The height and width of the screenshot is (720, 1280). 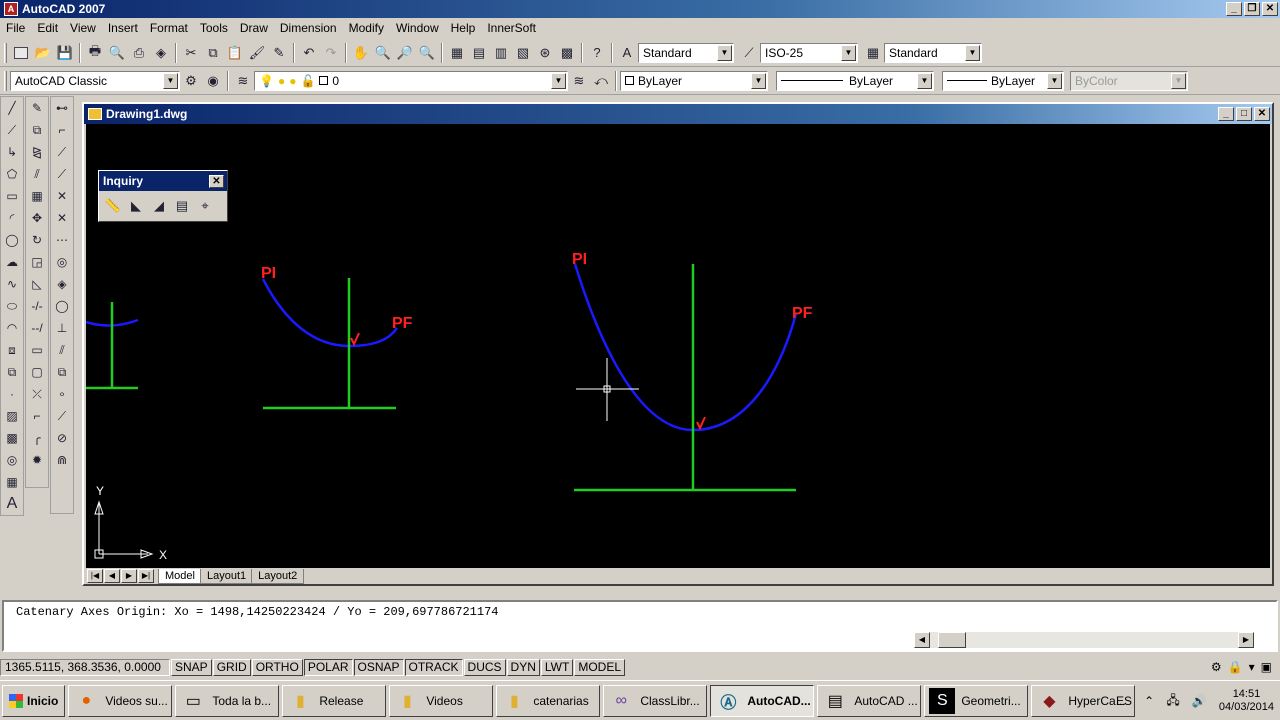 What do you see at coordinates (12, 416) in the screenshot?
I see `hatch-icon: ▨` at bounding box center [12, 416].